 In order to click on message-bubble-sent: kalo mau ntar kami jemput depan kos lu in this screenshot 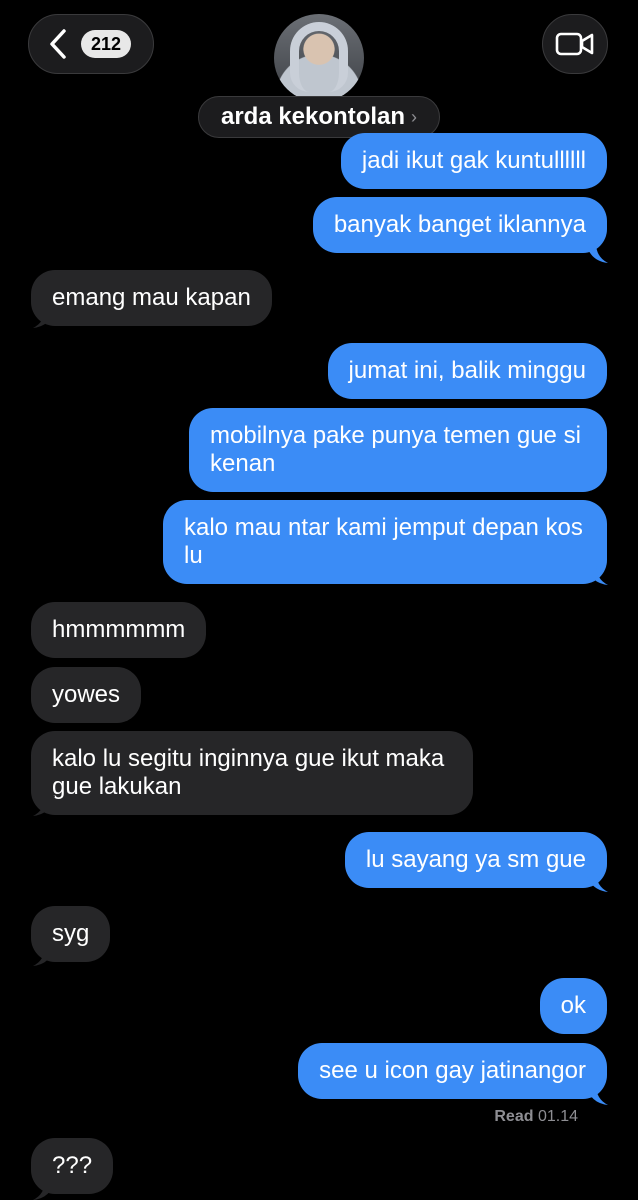, I will do `click(385, 542)`.